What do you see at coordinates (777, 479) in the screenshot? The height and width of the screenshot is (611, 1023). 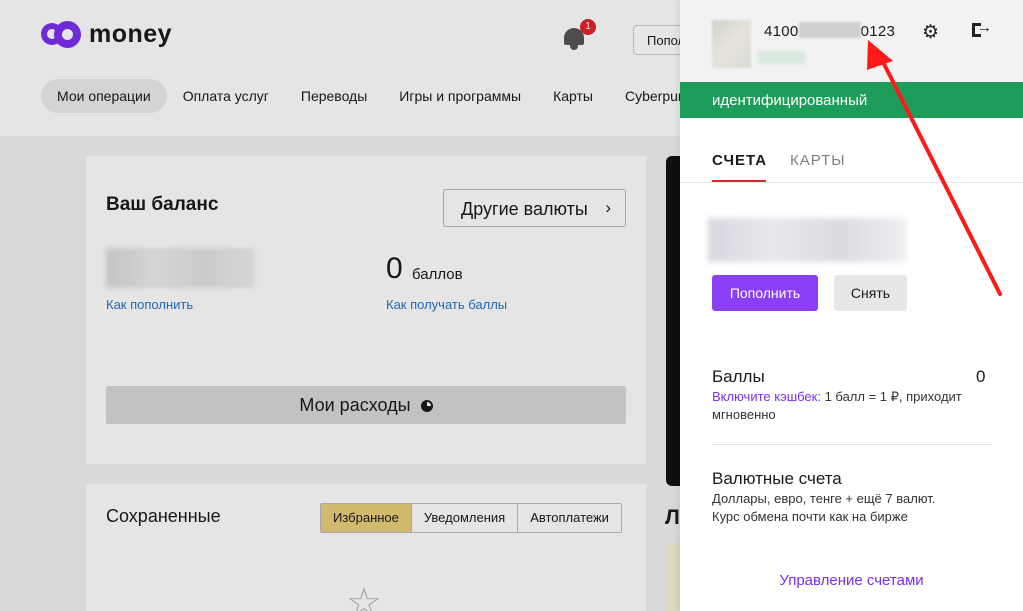 I see `currency-accounts-title: Валютные счета` at bounding box center [777, 479].